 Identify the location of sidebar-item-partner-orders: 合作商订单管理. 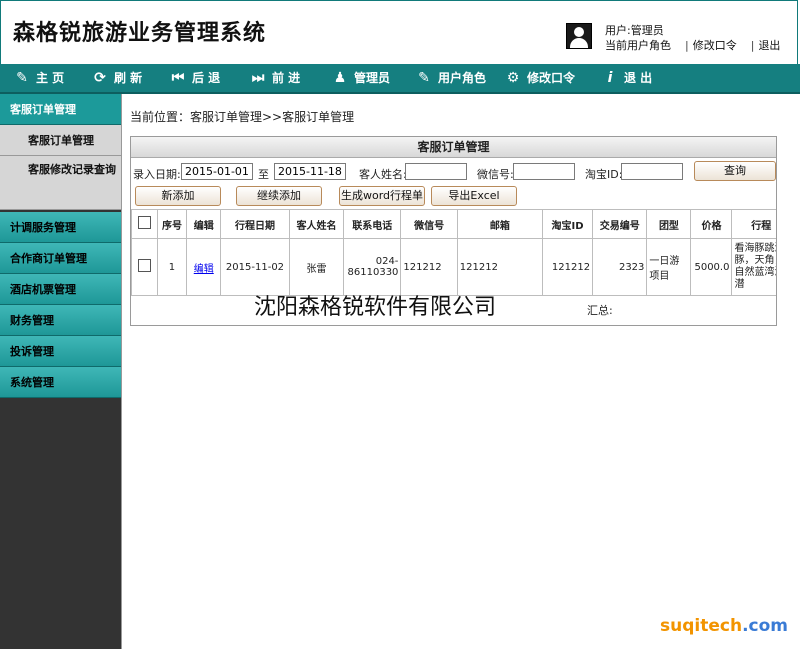
(60, 258).